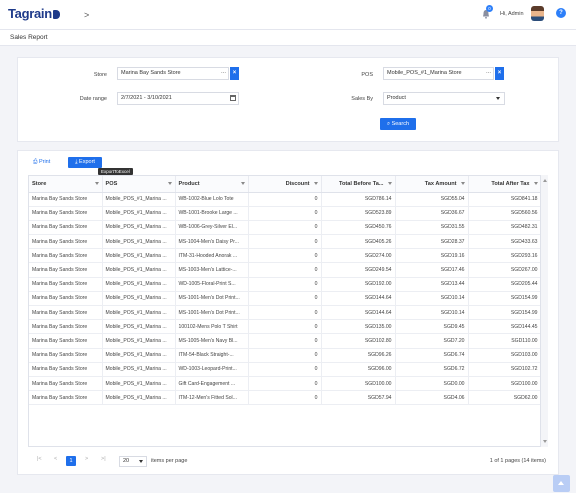  I want to click on help-icon: ?, so click(561, 13).